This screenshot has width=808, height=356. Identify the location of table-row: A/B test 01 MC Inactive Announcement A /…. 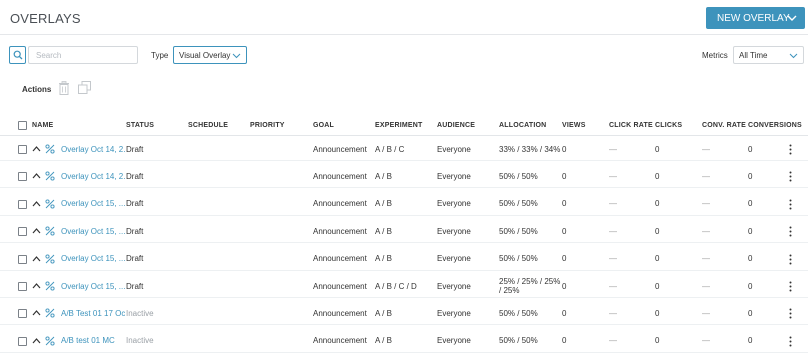
(404, 341).